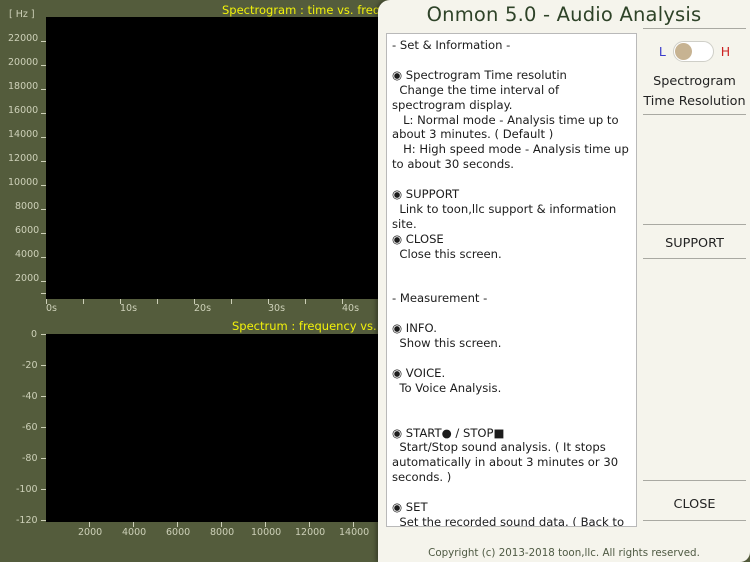  Describe the element at coordinates (51, 308) in the screenshot. I see `spectrogram-xtick: 0s` at that location.